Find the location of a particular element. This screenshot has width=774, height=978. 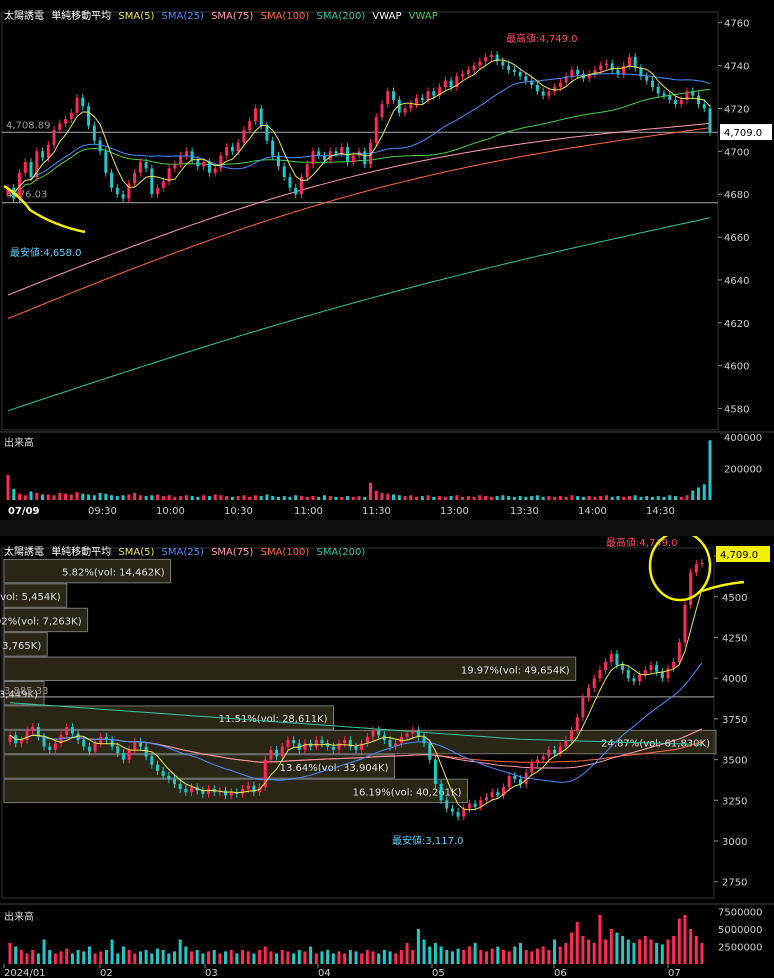

reference-line-label: 3,885.33 is located at coordinates (26, 691).